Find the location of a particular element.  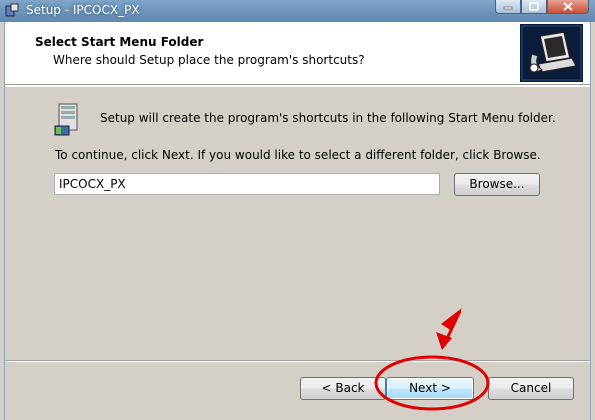

title-bar: Setup - IPCOCX_PX is located at coordinates (297, 11).